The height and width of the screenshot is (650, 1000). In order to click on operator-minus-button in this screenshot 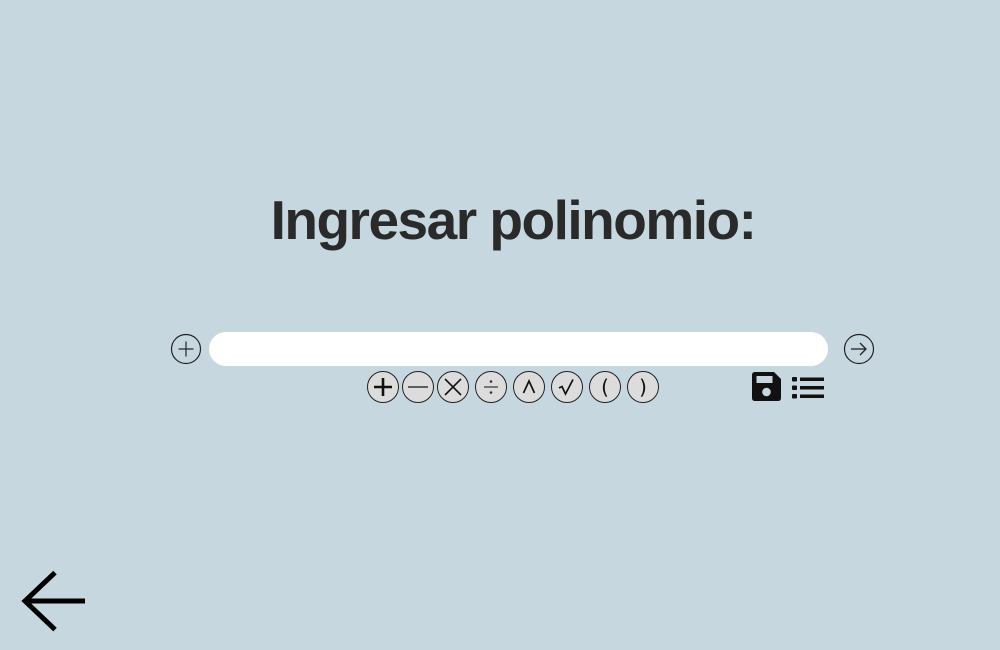, I will do `click(418, 387)`.